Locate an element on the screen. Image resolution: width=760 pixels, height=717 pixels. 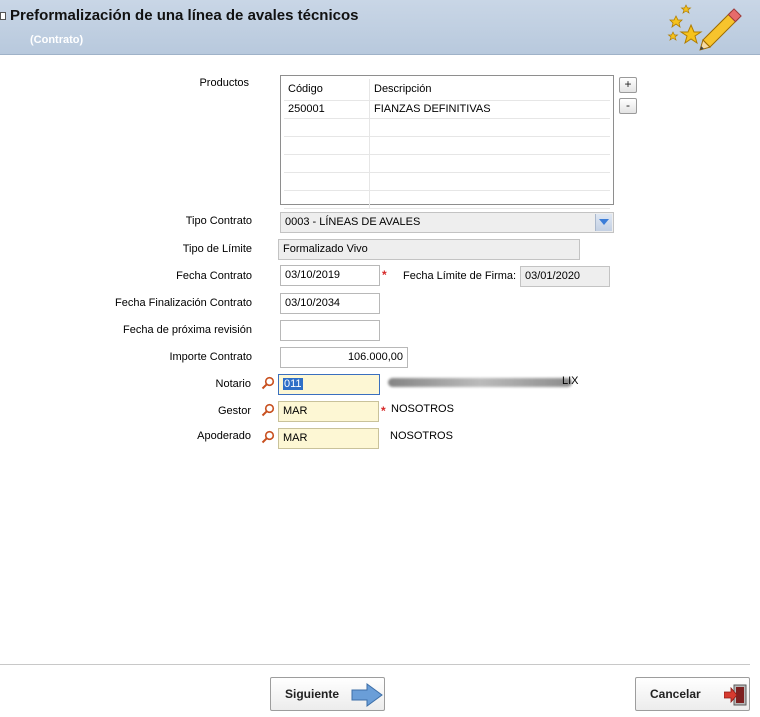
fecha-limite-firma-label: Fecha Límite de Firma: is located at coordinates (460, 276).